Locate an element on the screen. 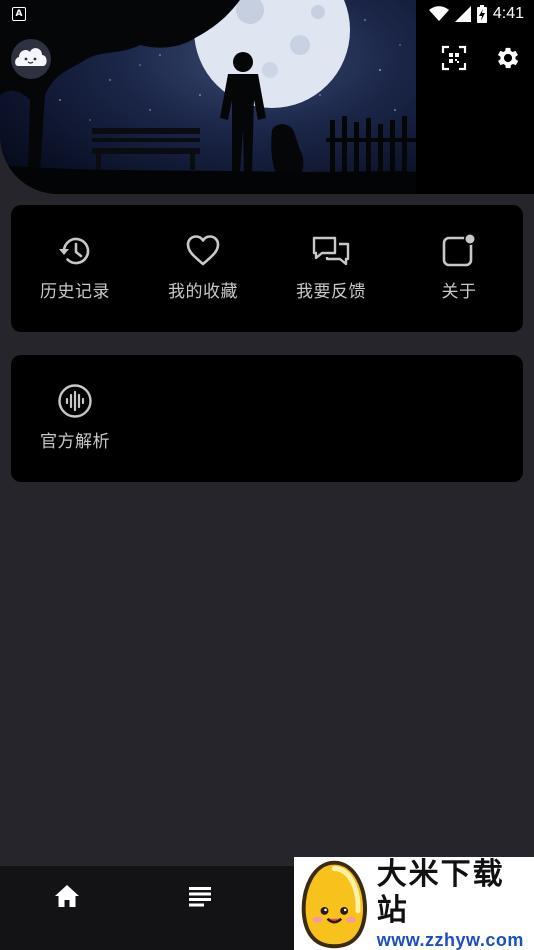  shortcut-row: 历史记录 我的收藏 我要反馈 关于 is located at coordinates (267, 268).